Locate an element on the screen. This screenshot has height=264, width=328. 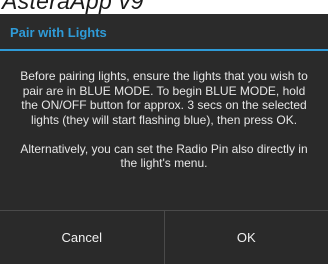
dialog-title: Pair with Lights is located at coordinates (58, 32).